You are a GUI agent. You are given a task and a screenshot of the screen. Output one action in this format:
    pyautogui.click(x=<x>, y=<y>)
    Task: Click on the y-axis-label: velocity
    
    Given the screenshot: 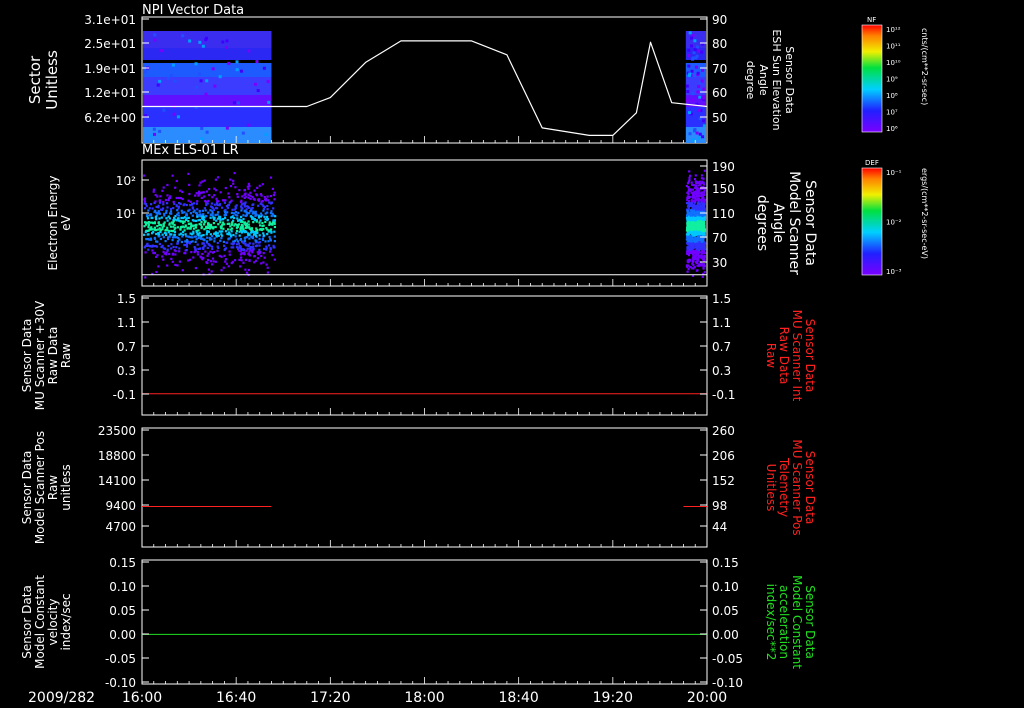 What is the action you would take?
    pyautogui.click(x=53, y=622)
    